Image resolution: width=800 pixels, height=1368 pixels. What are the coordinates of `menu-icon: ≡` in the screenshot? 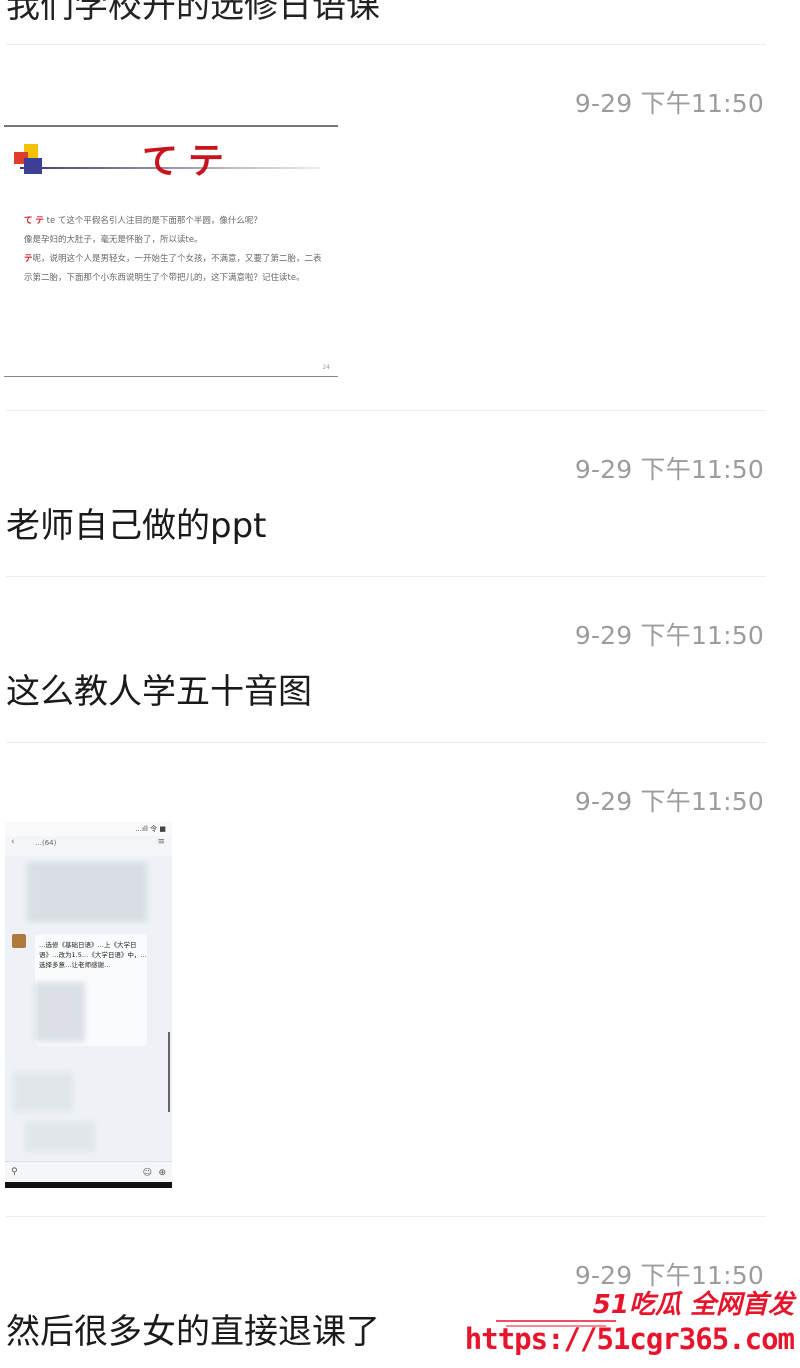 It's located at (161, 842).